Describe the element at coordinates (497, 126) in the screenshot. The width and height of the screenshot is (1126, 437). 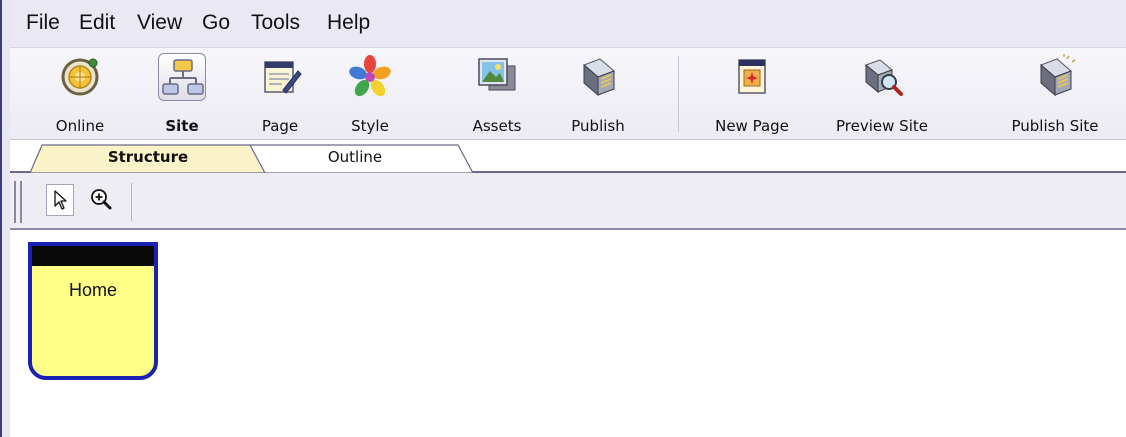
I see `assets-label: Assets` at that location.